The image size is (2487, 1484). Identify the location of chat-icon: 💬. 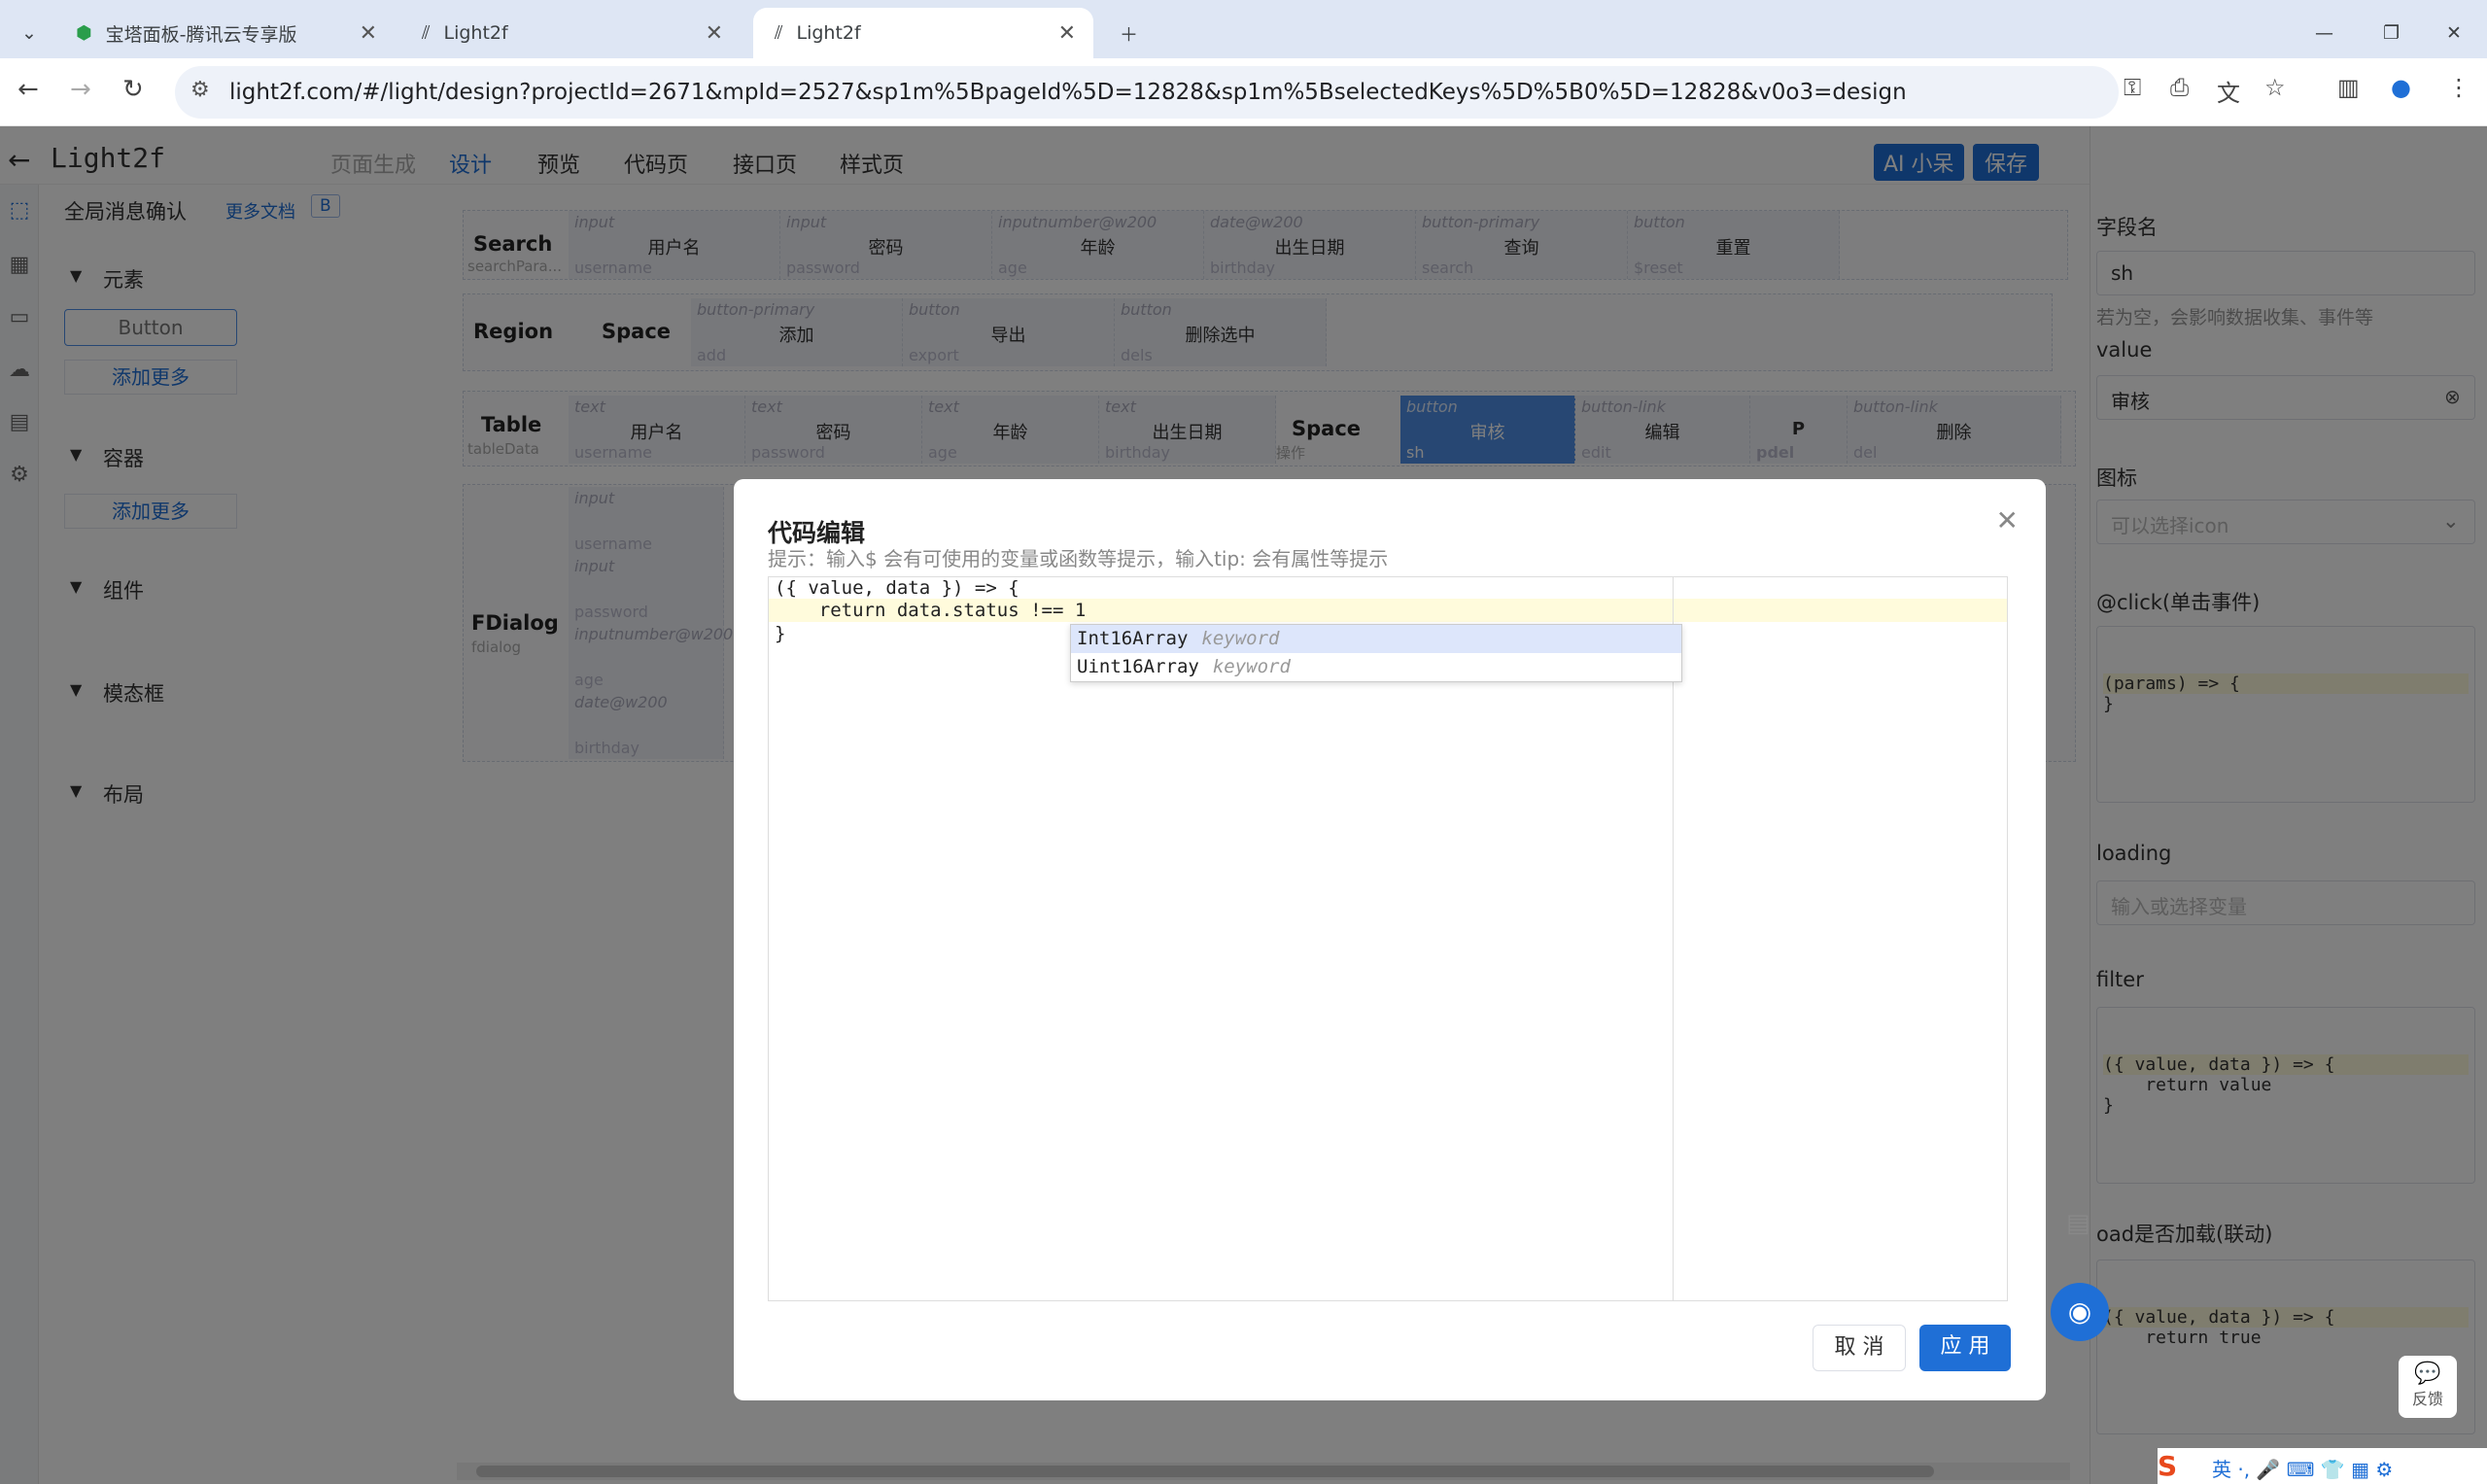
(2428, 1374).